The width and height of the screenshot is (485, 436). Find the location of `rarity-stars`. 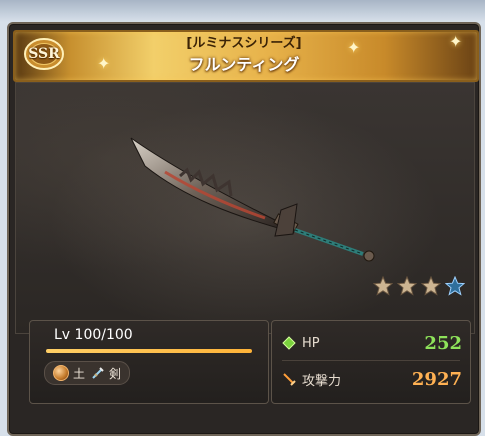

rarity-stars is located at coordinates (423, 287).